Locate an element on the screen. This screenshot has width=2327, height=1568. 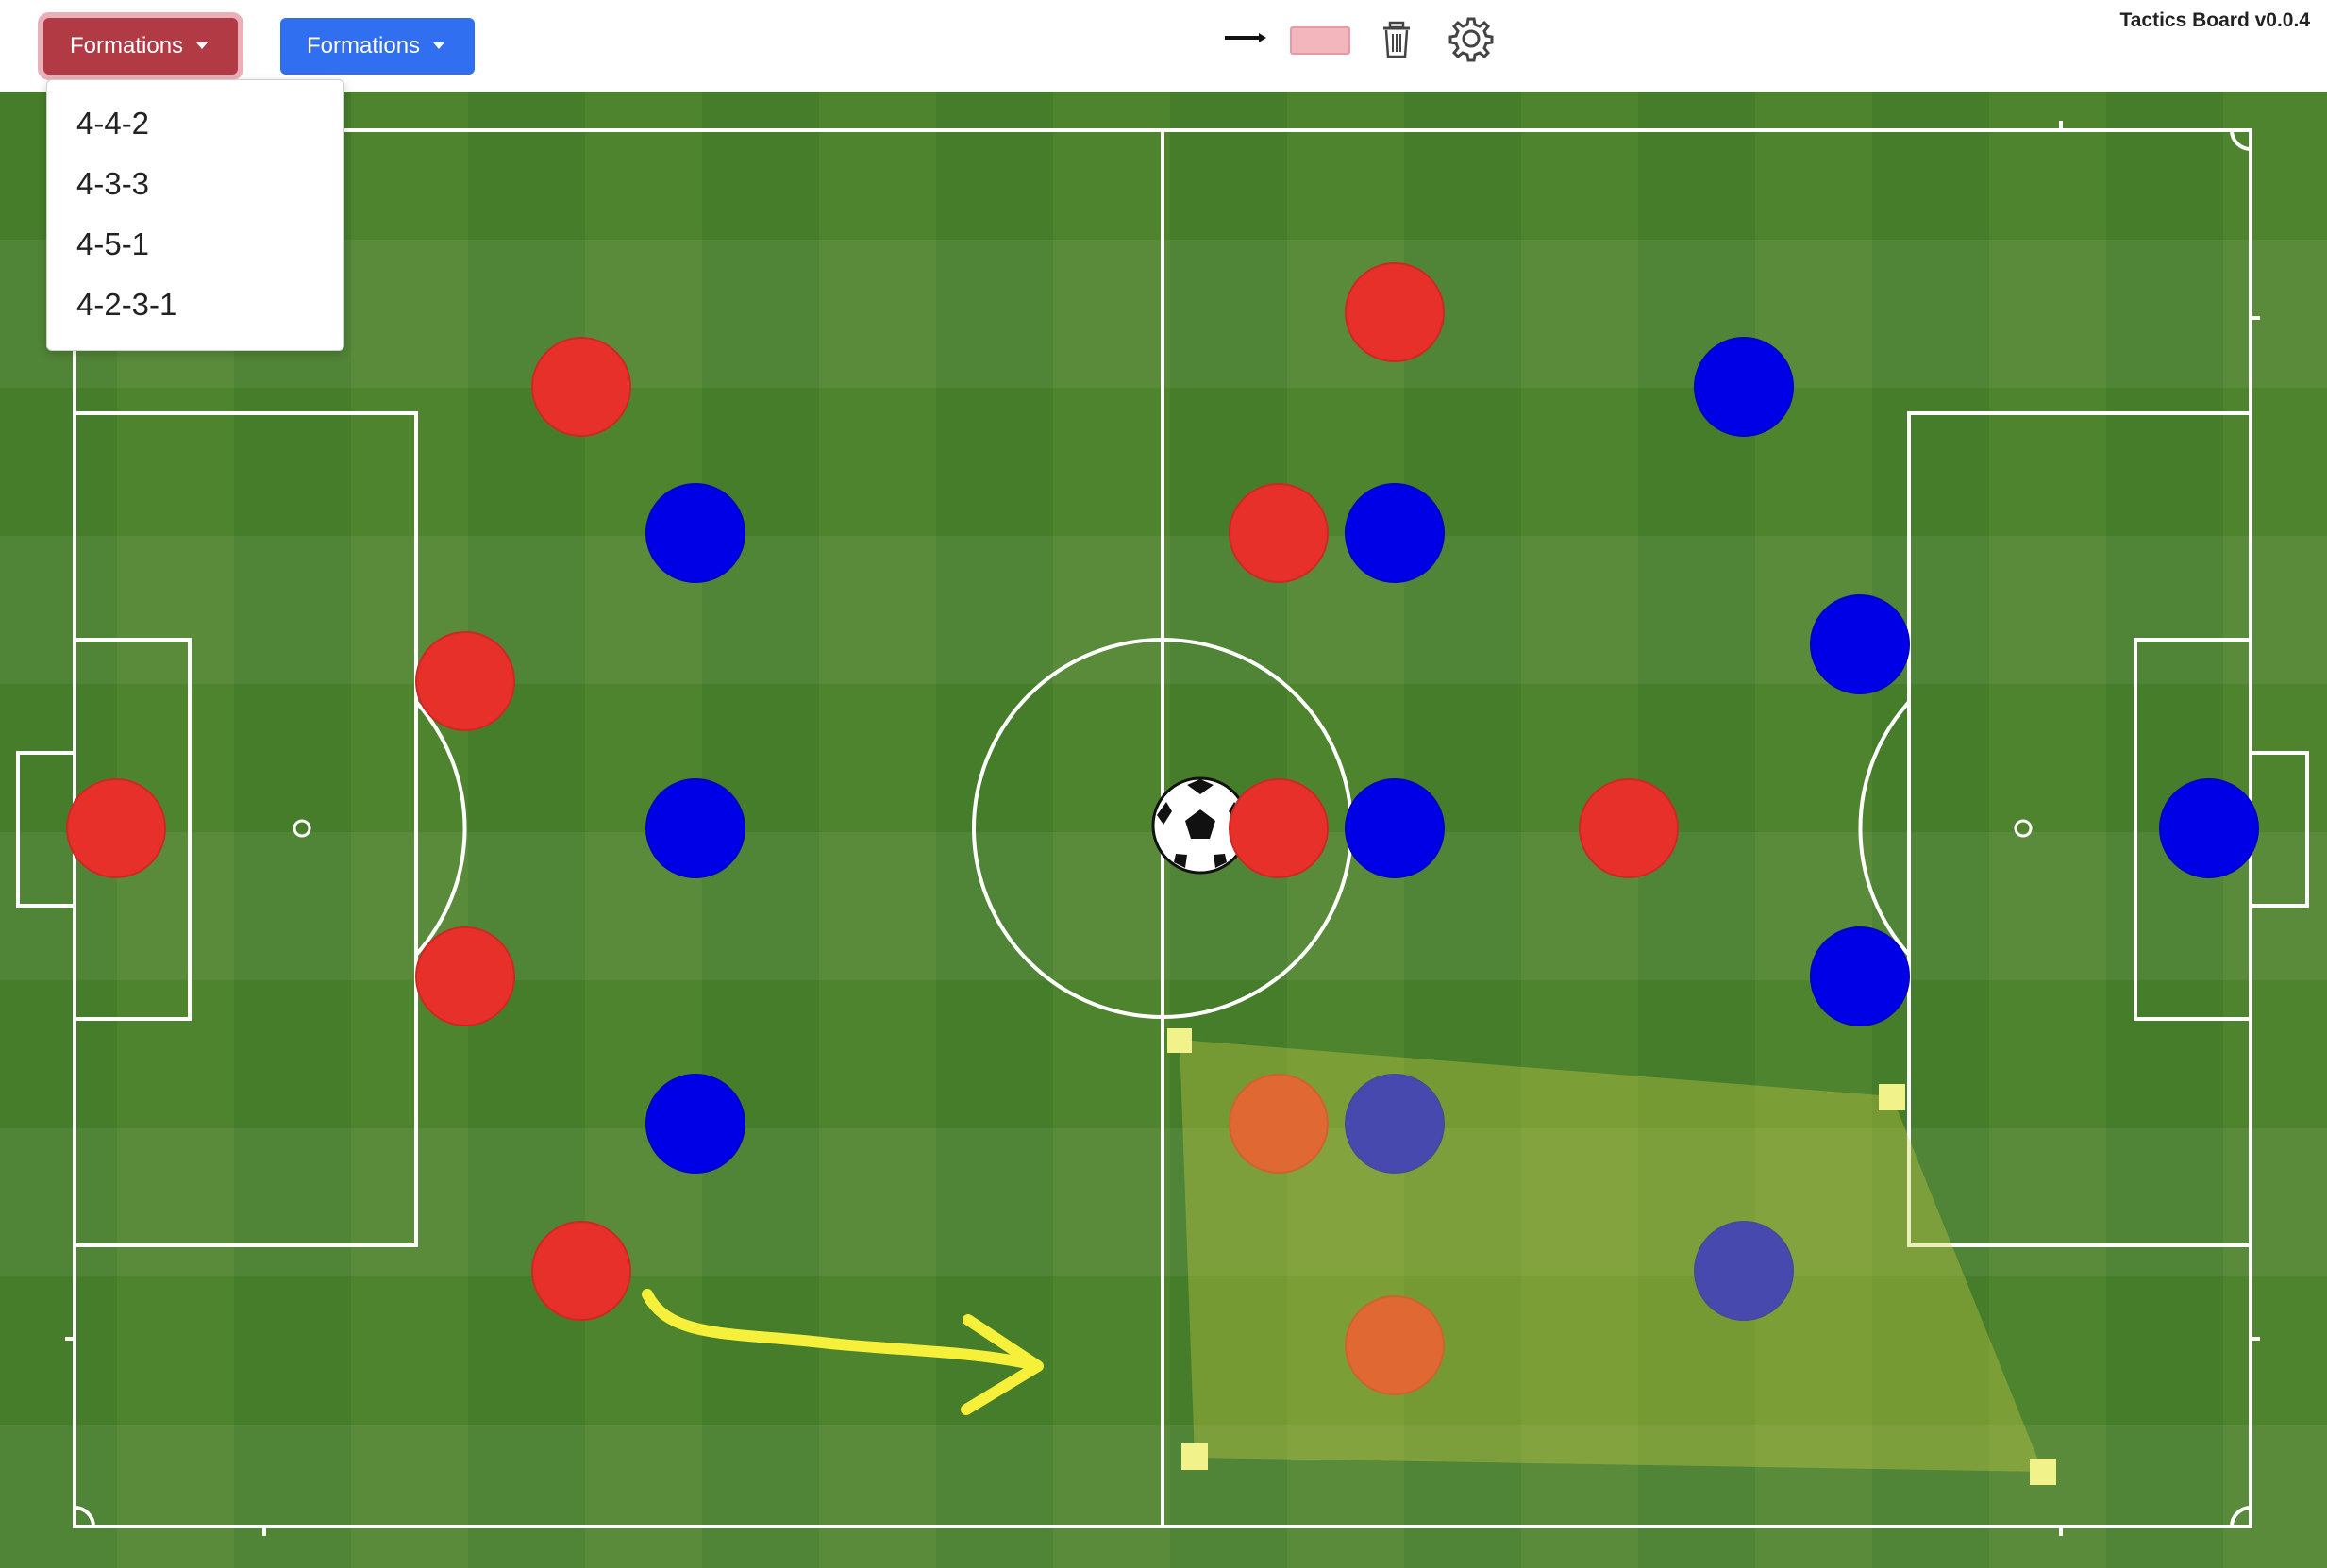
app-version-label: Tactics Board v0.0.4 is located at coordinates (2215, 20).